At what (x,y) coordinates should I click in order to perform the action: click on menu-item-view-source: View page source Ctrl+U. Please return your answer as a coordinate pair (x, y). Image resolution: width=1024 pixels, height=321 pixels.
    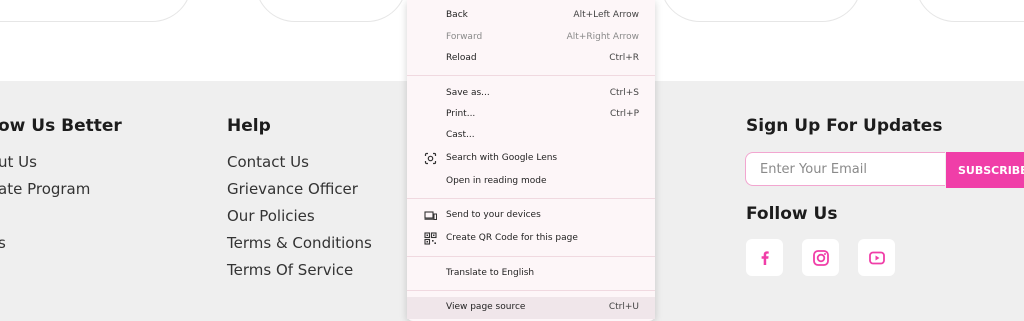
    Looking at the image, I should click on (531, 308).